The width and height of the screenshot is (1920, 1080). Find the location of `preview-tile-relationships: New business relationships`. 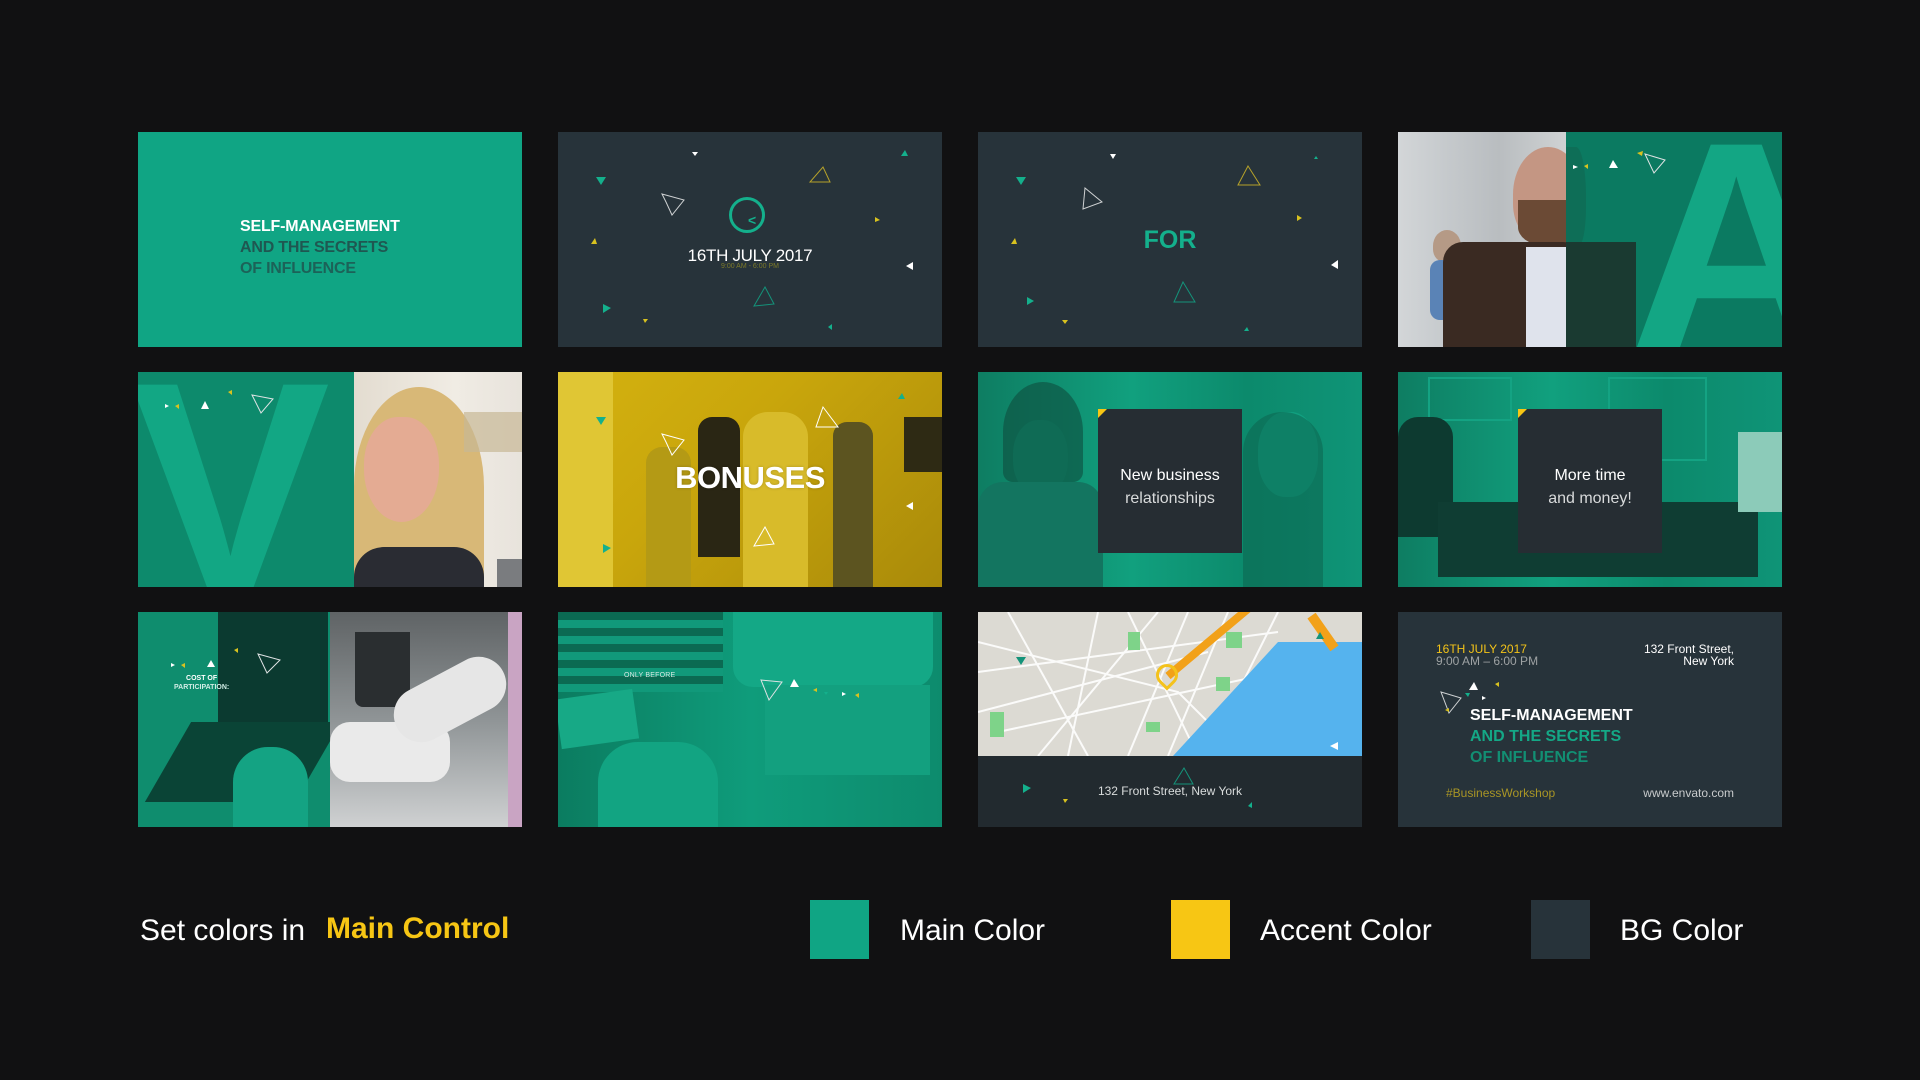

preview-tile-relationships: New business relationships is located at coordinates (1170, 479).